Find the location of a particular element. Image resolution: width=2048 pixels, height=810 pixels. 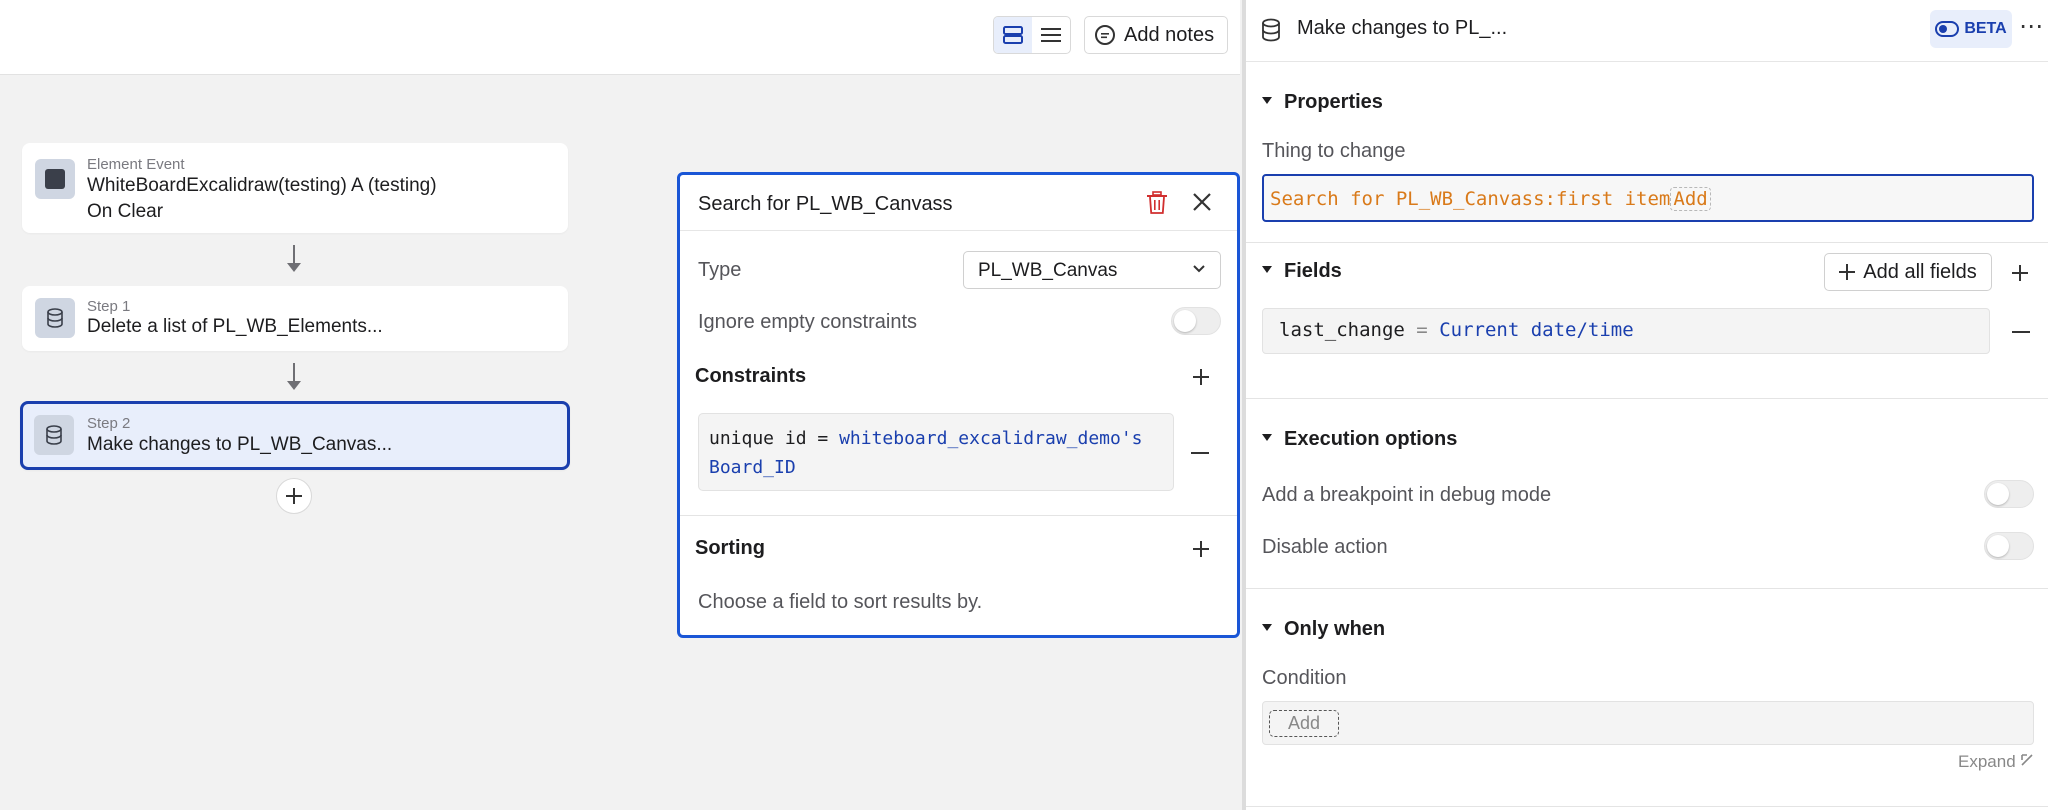

type-label: Type is located at coordinates (720, 270).